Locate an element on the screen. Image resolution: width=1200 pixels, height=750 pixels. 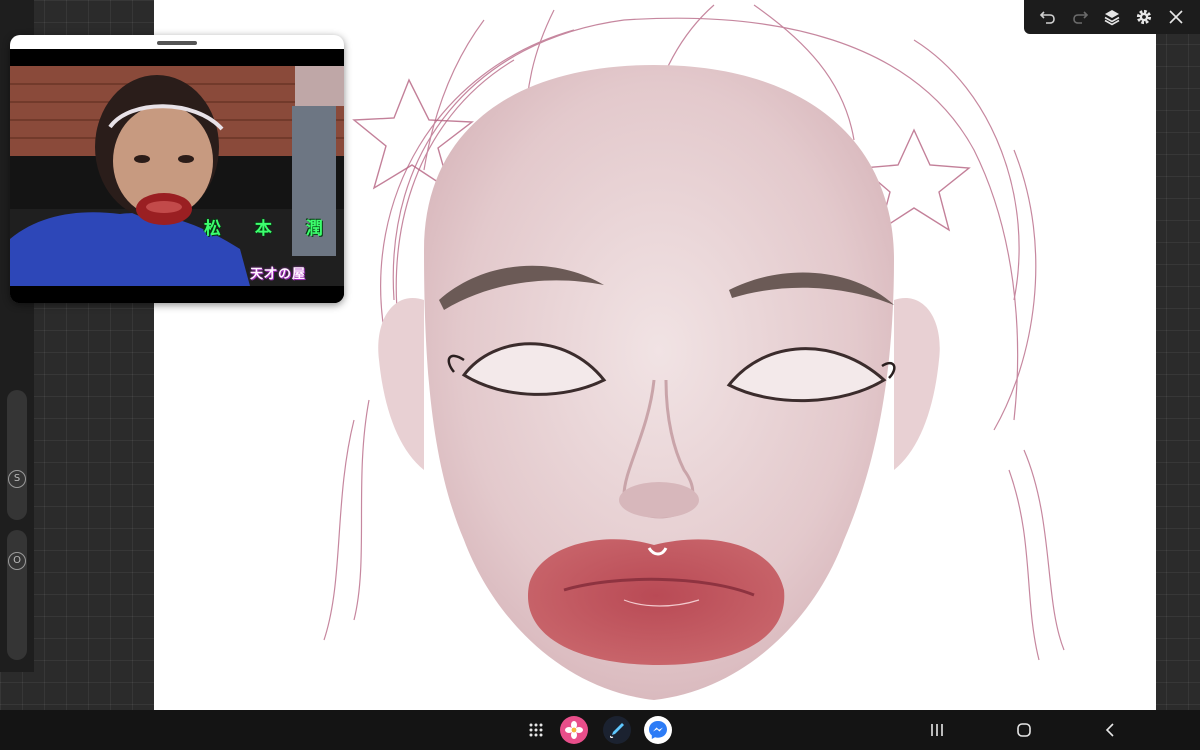
messenger-icon is located at coordinates (658, 730).